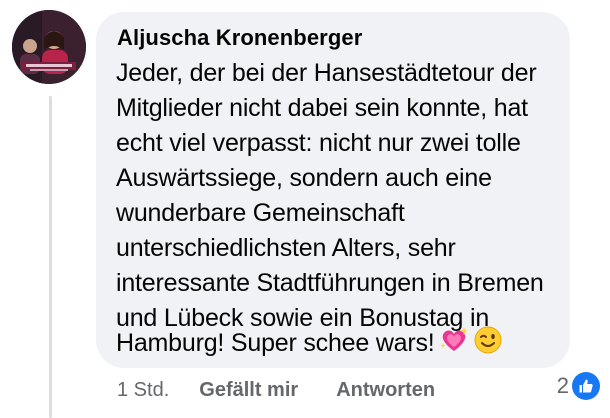 This screenshot has height=418, width=610. I want to click on thumbs-up-icon, so click(586, 386).